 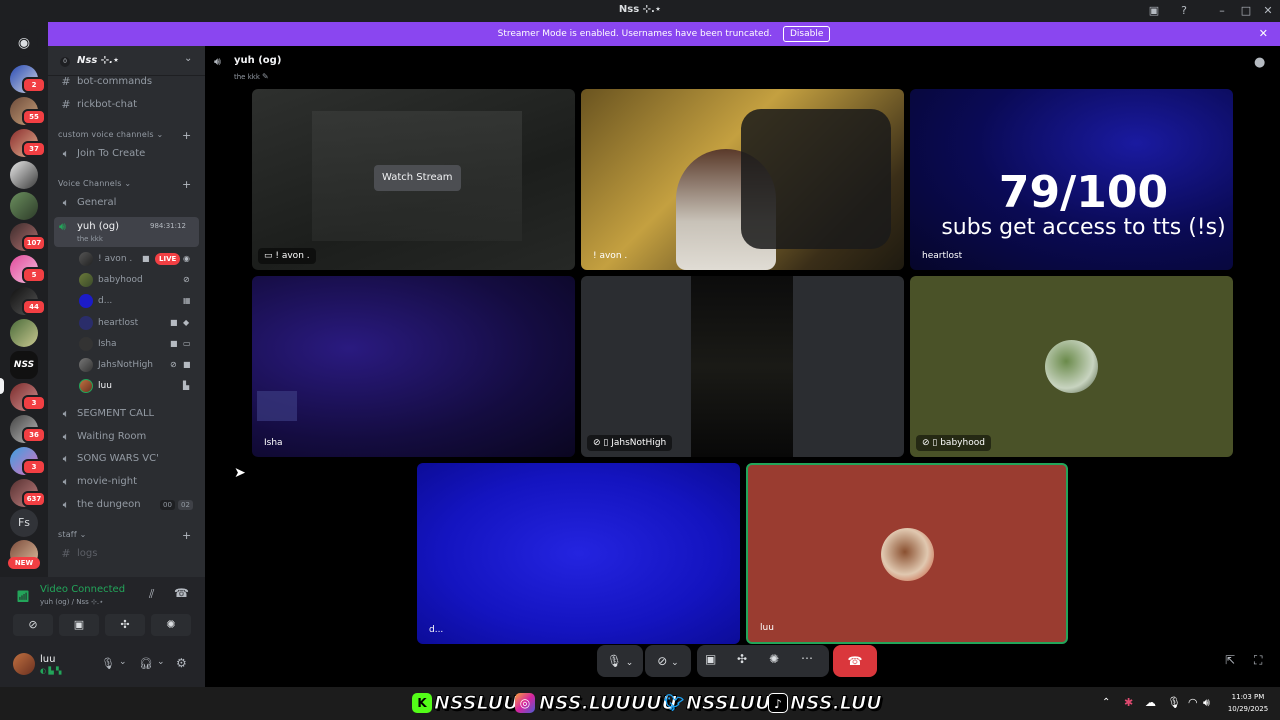 I want to click on category-custom-voice: custom voice channels ⌄, so click(x=110, y=134).